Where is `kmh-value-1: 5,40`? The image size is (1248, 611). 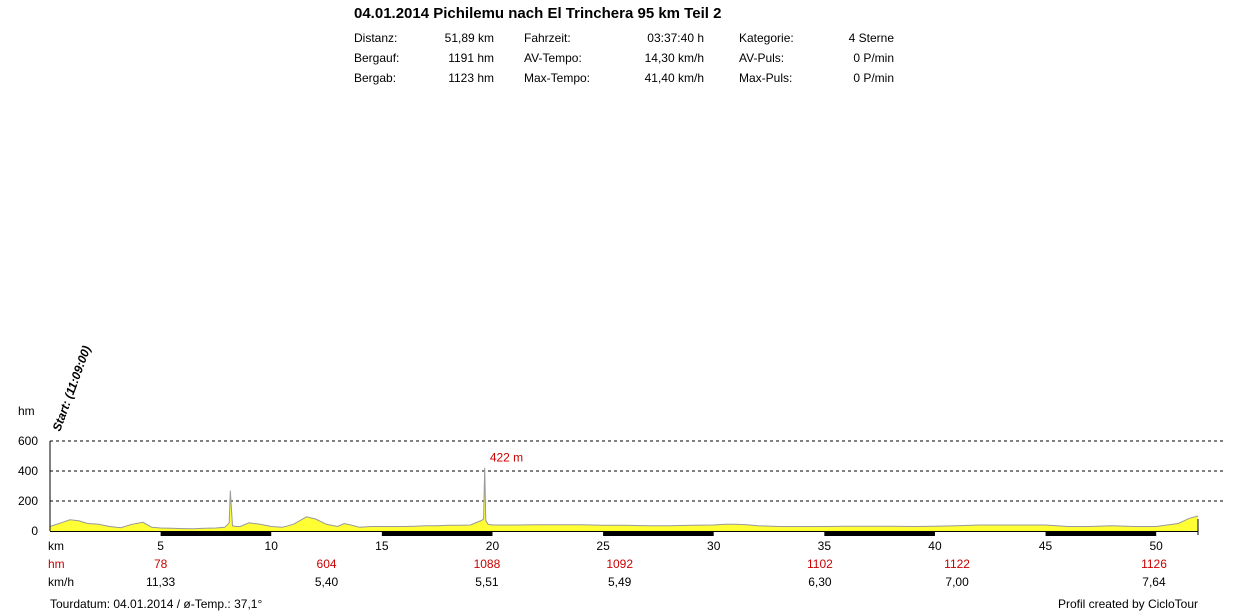
kmh-value-1: 5,40 is located at coordinates (327, 582).